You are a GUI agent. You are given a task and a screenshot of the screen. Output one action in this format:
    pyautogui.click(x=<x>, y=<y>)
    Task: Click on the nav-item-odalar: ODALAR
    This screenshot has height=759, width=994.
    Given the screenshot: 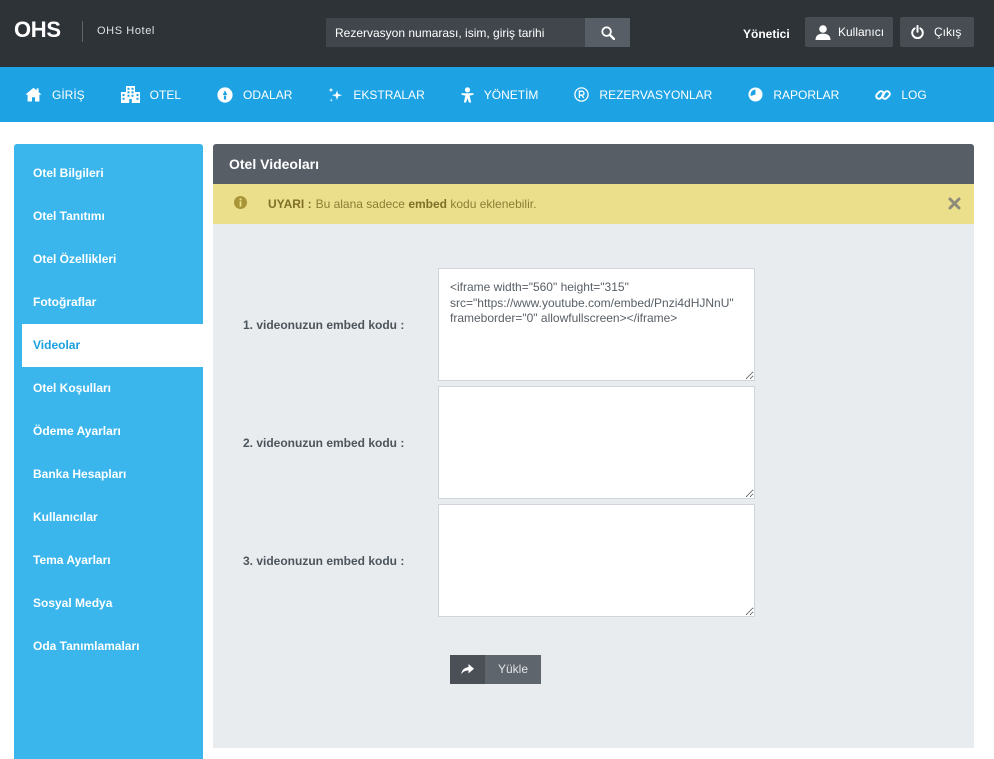 What is the action you would take?
    pyautogui.click(x=255, y=94)
    